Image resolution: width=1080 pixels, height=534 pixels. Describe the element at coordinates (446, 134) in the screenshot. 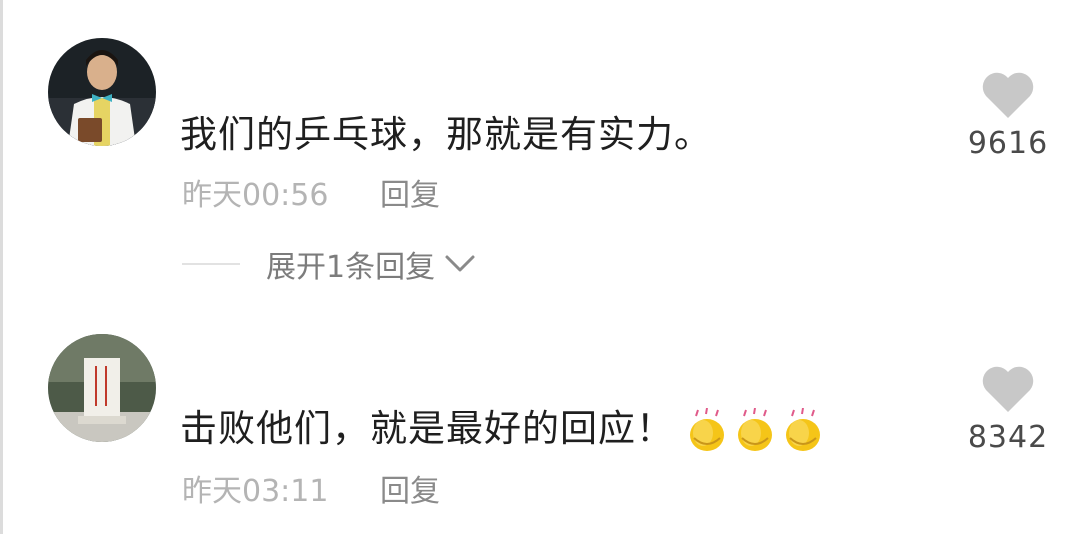

I see `comment-text: 我们的乒乓球，那就是有实力。` at that location.